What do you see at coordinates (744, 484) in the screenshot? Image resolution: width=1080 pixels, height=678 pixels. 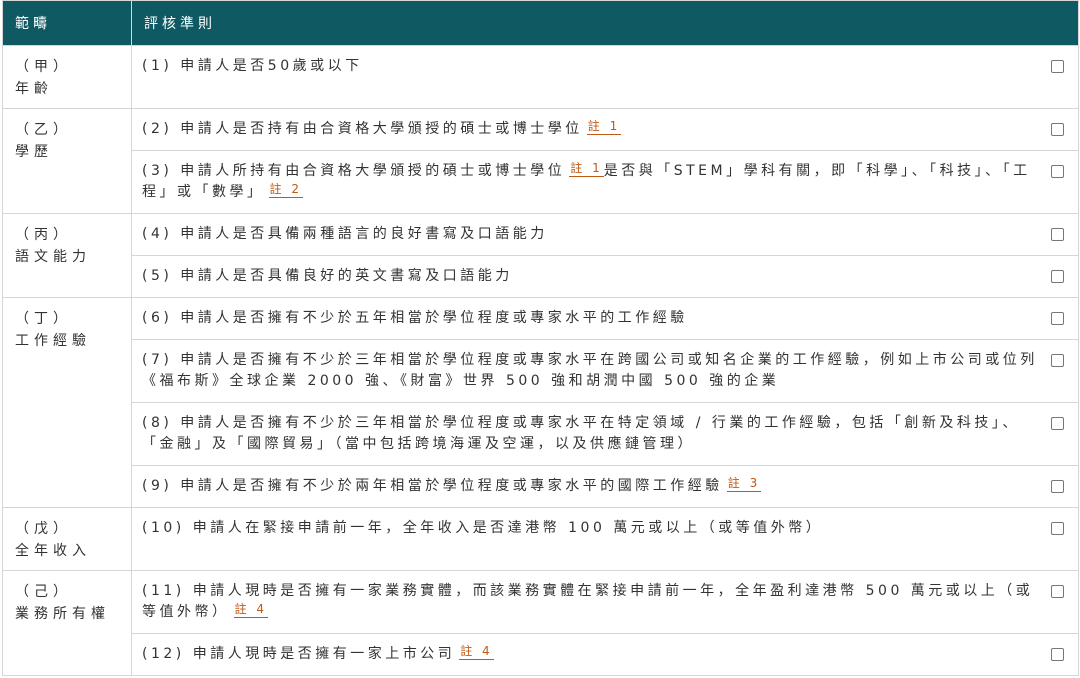 I see `footnote-link: 註 3` at bounding box center [744, 484].